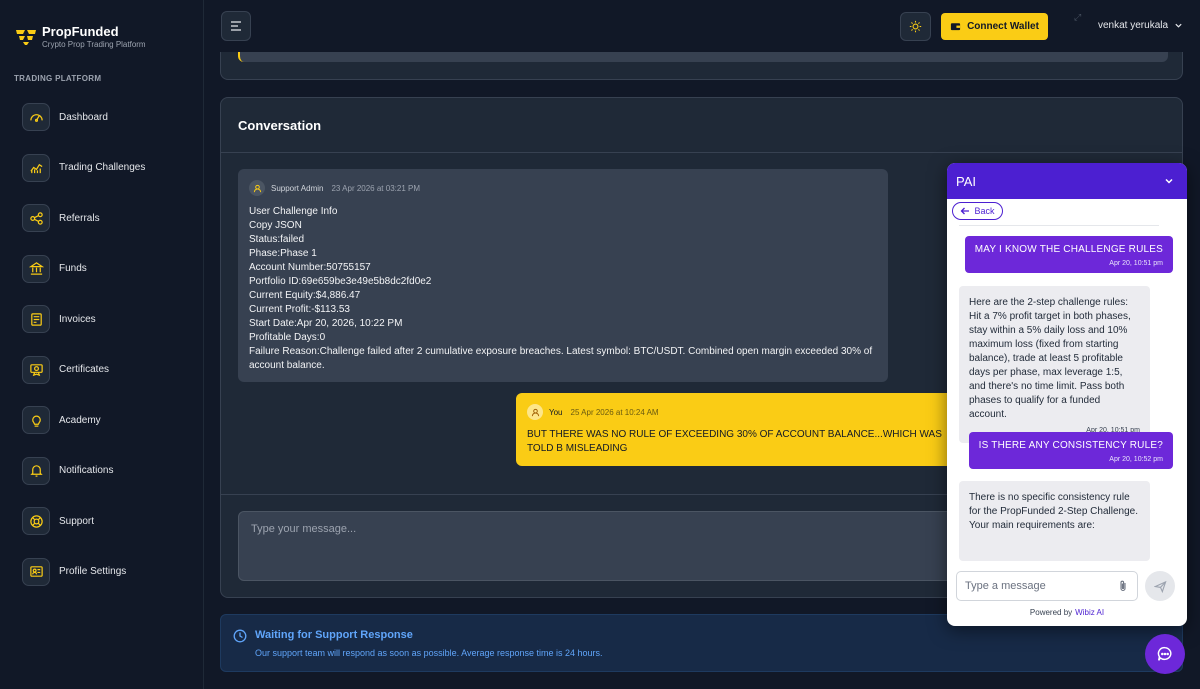  I want to click on sidebar-item-label: Academy, so click(80, 420).